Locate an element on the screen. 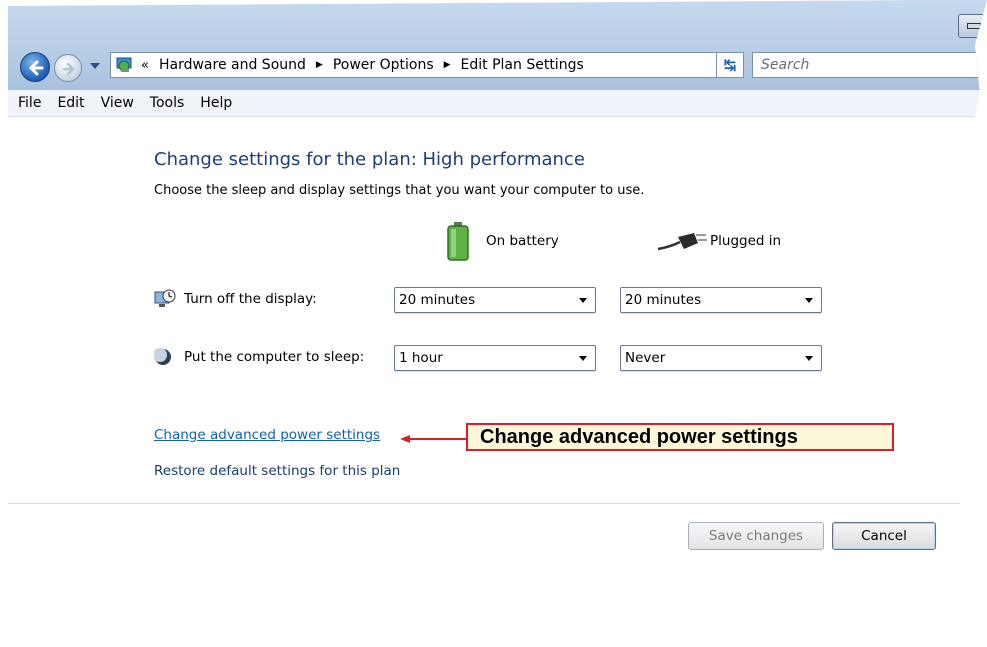  back-button is located at coordinates (35, 67).